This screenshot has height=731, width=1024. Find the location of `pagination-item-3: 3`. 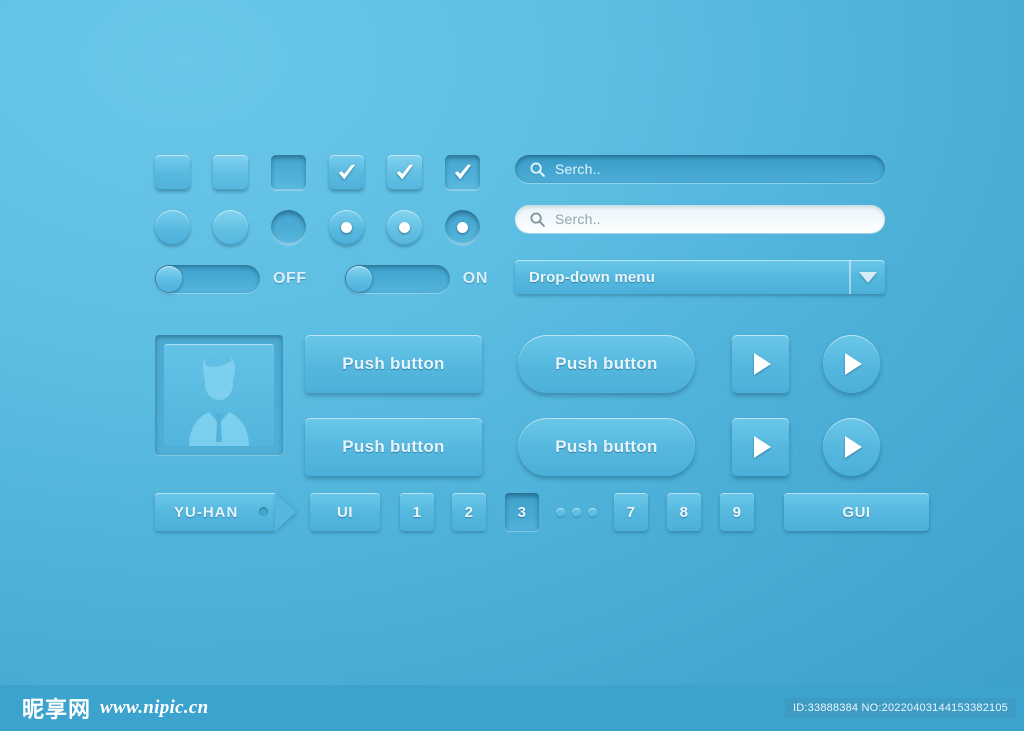

pagination-item-3: 3 is located at coordinates (522, 512).